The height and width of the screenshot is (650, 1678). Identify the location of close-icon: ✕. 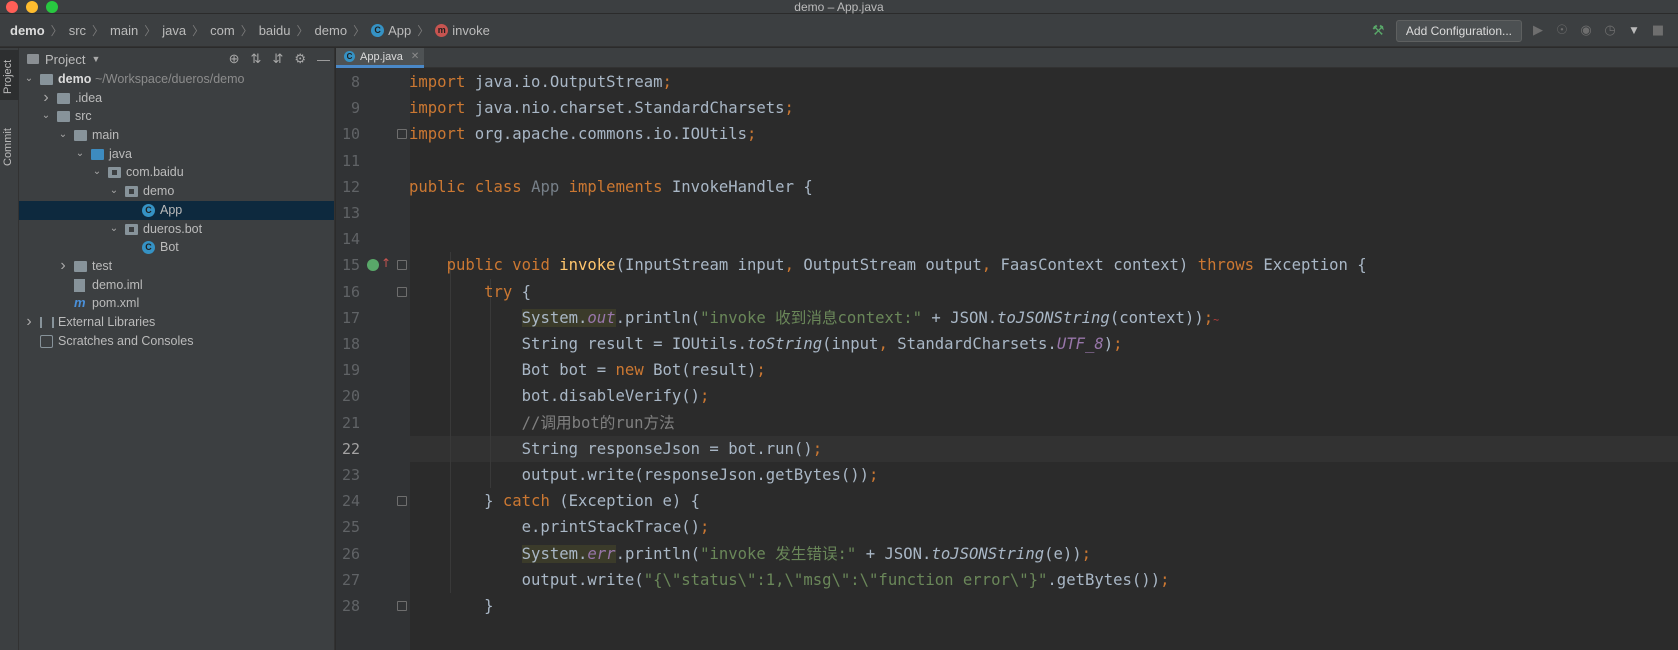
(415, 56).